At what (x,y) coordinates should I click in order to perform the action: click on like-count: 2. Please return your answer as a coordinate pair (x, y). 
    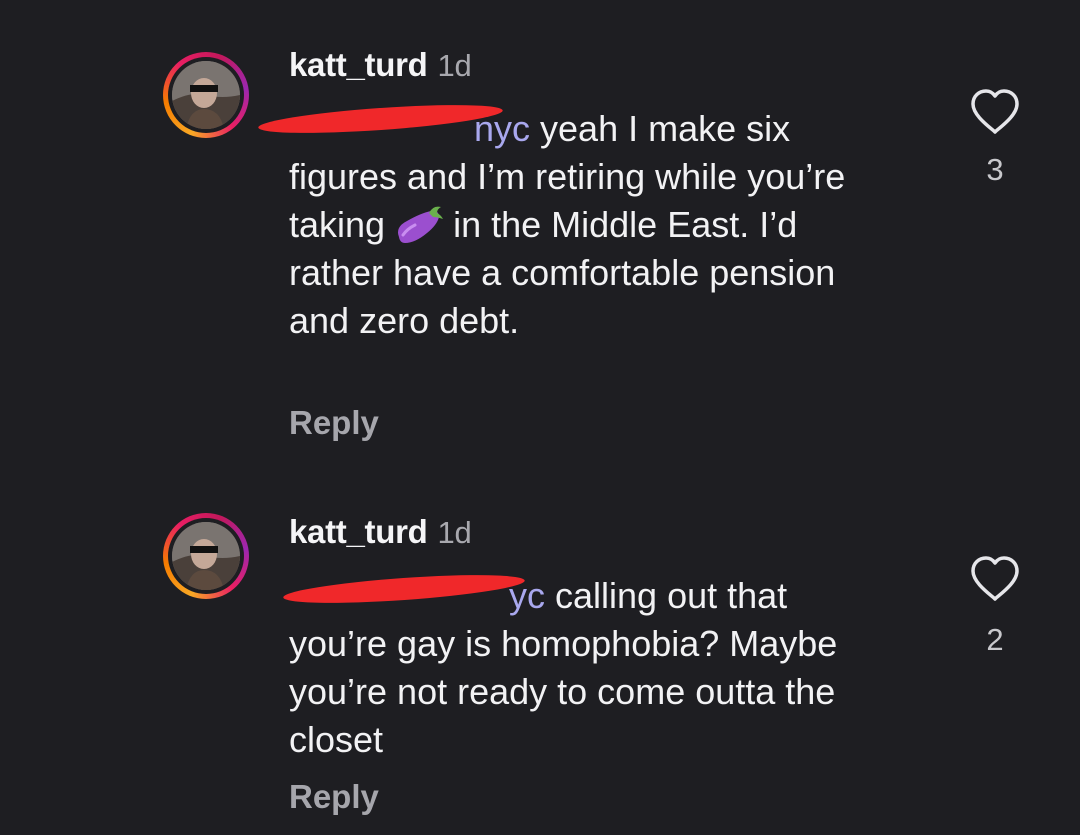
    Looking at the image, I should click on (995, 639).